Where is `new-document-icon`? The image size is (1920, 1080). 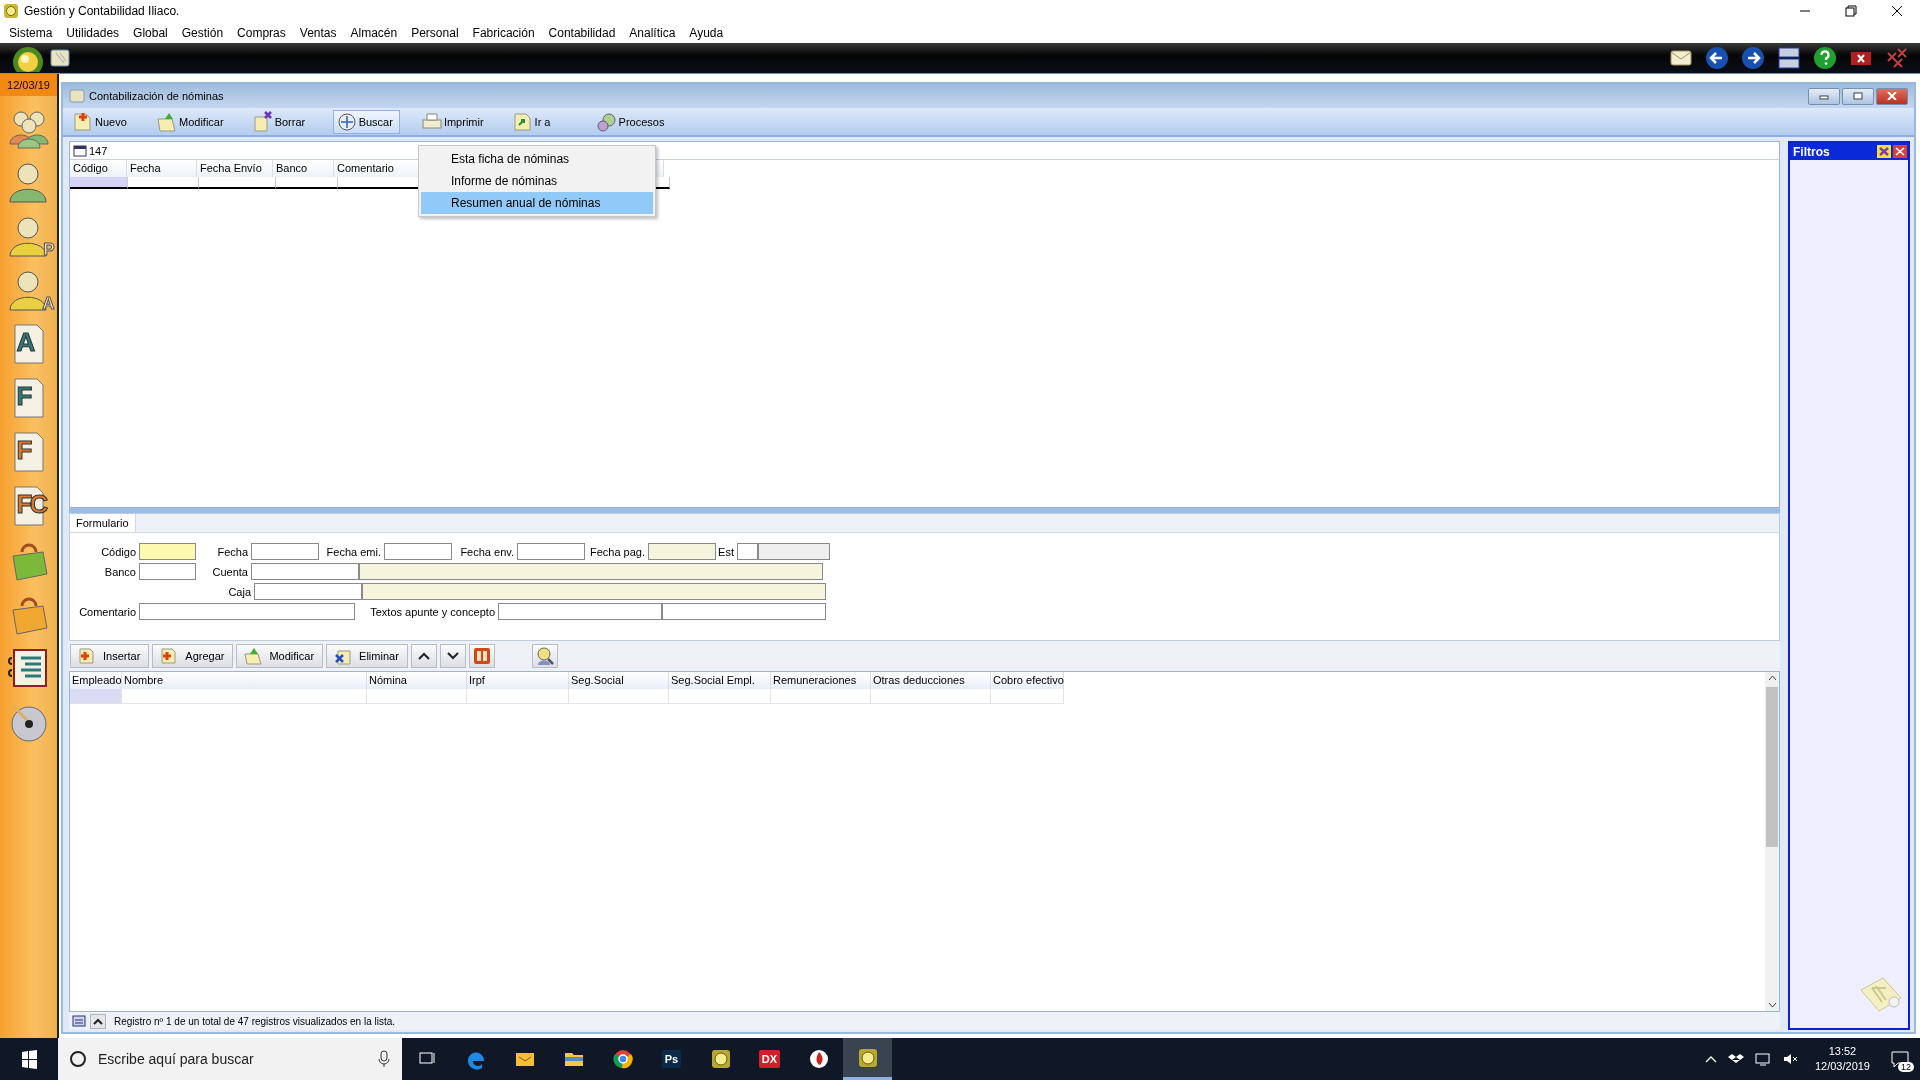
new-document-icon is located at coordinates (83, 121).